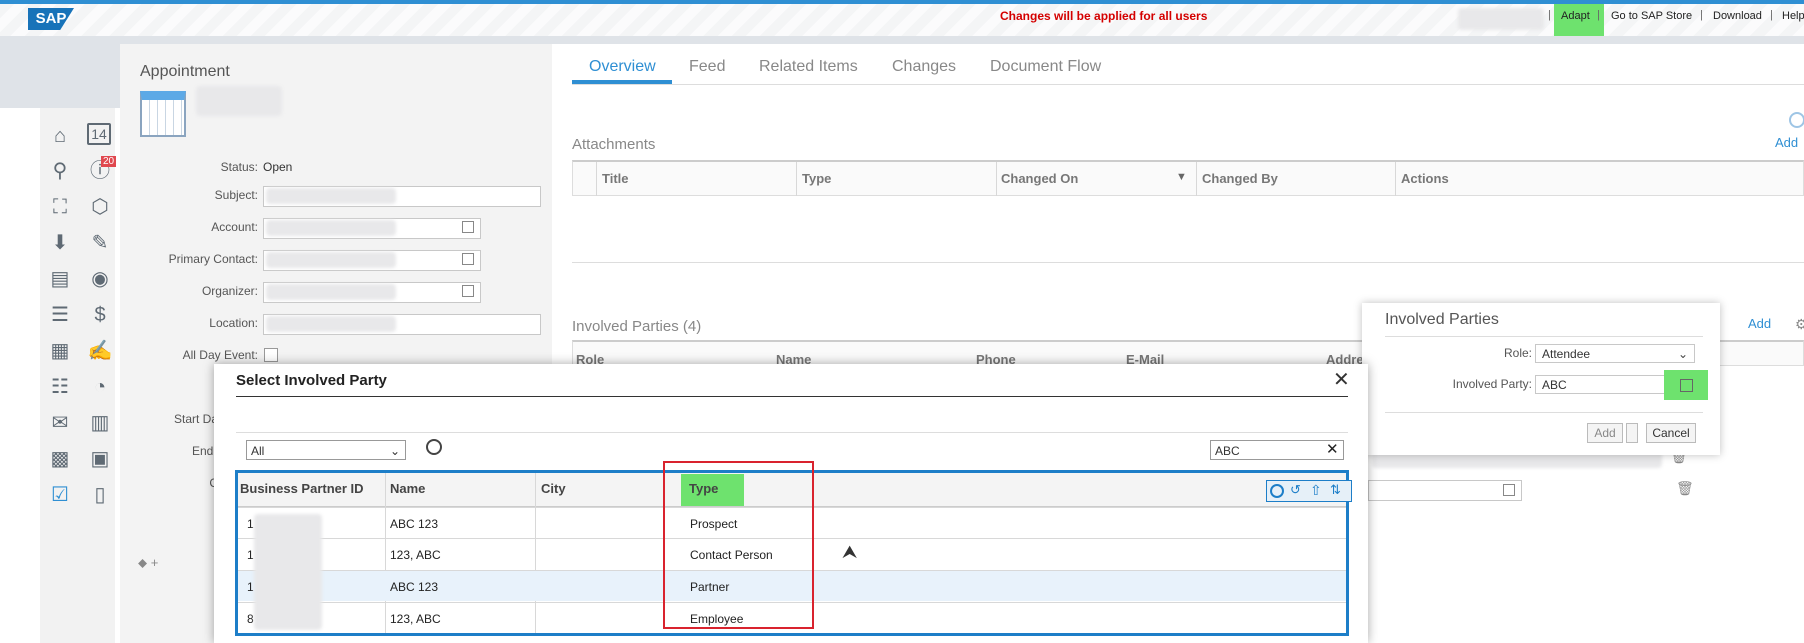  I want to click on attachments-add-link: Add, so click(1786, 142).